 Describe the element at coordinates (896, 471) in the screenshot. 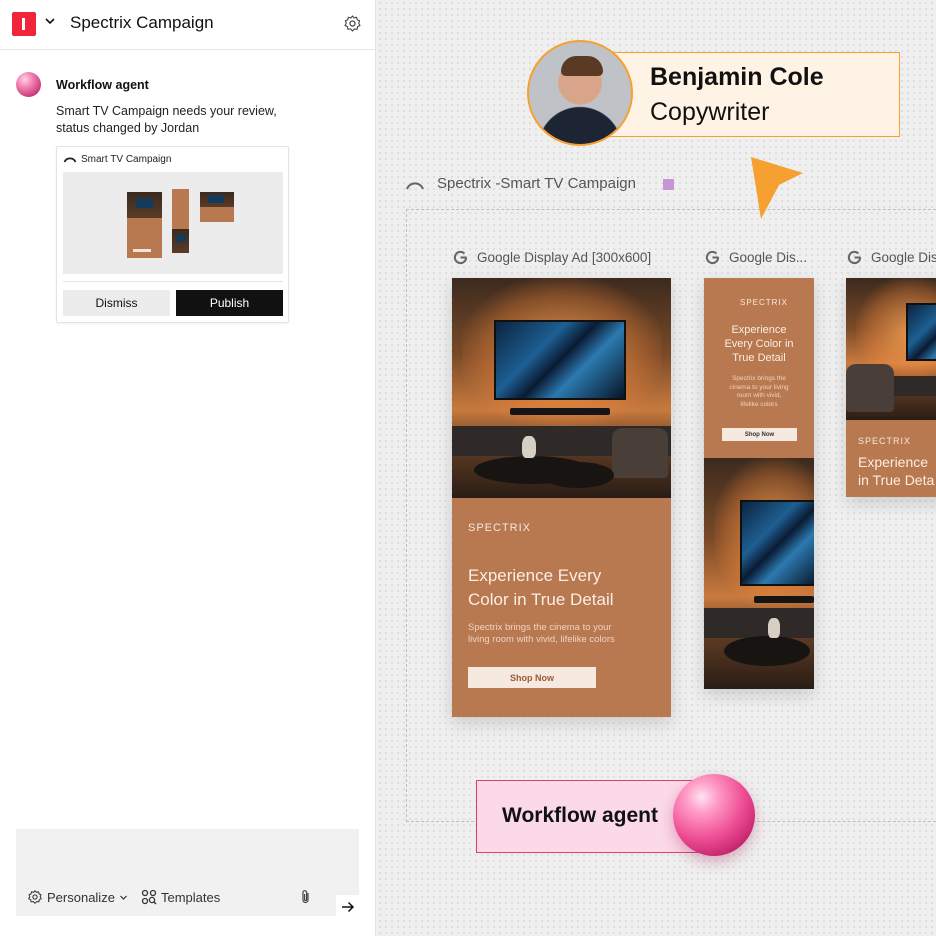

I see `ad-headline: Experience in True Deta` at that location.